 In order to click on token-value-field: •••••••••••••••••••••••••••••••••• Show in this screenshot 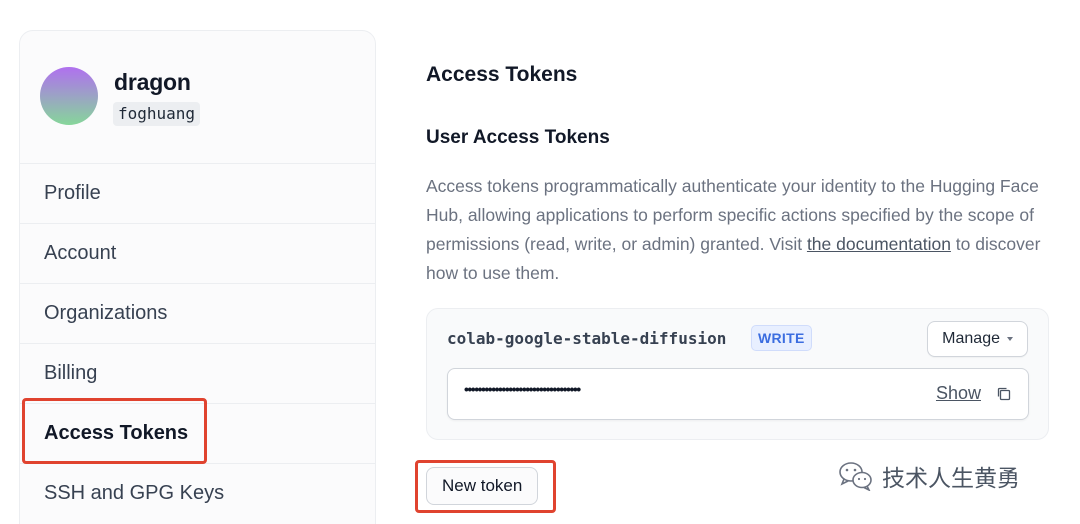, I will do `click(738, 394)`.